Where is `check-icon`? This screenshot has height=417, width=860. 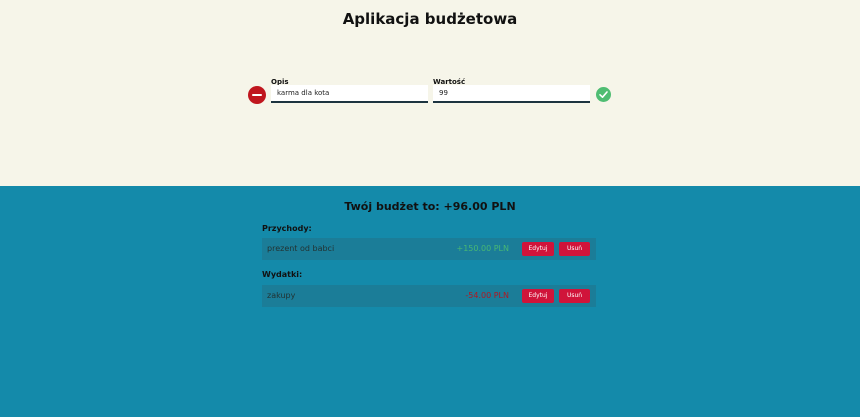
check-icon is located at coordinates (603, 94).